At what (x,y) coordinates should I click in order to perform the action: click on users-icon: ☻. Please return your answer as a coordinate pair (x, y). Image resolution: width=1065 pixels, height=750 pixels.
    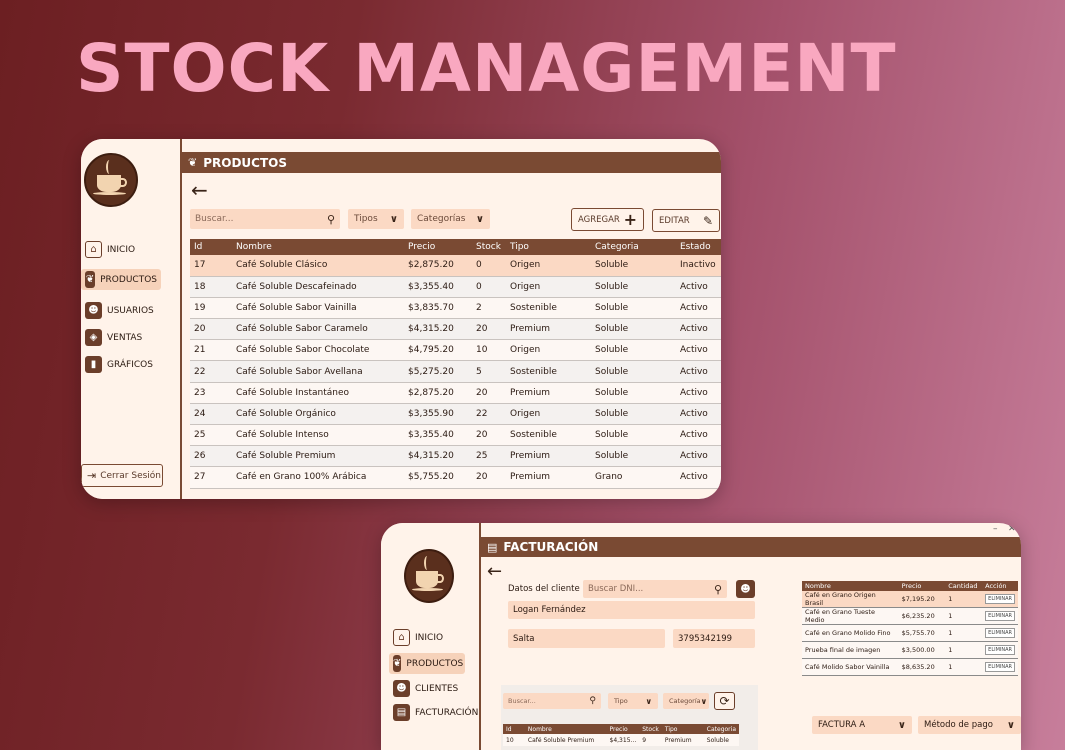
    Looking at the image, I should click on (93, 310).